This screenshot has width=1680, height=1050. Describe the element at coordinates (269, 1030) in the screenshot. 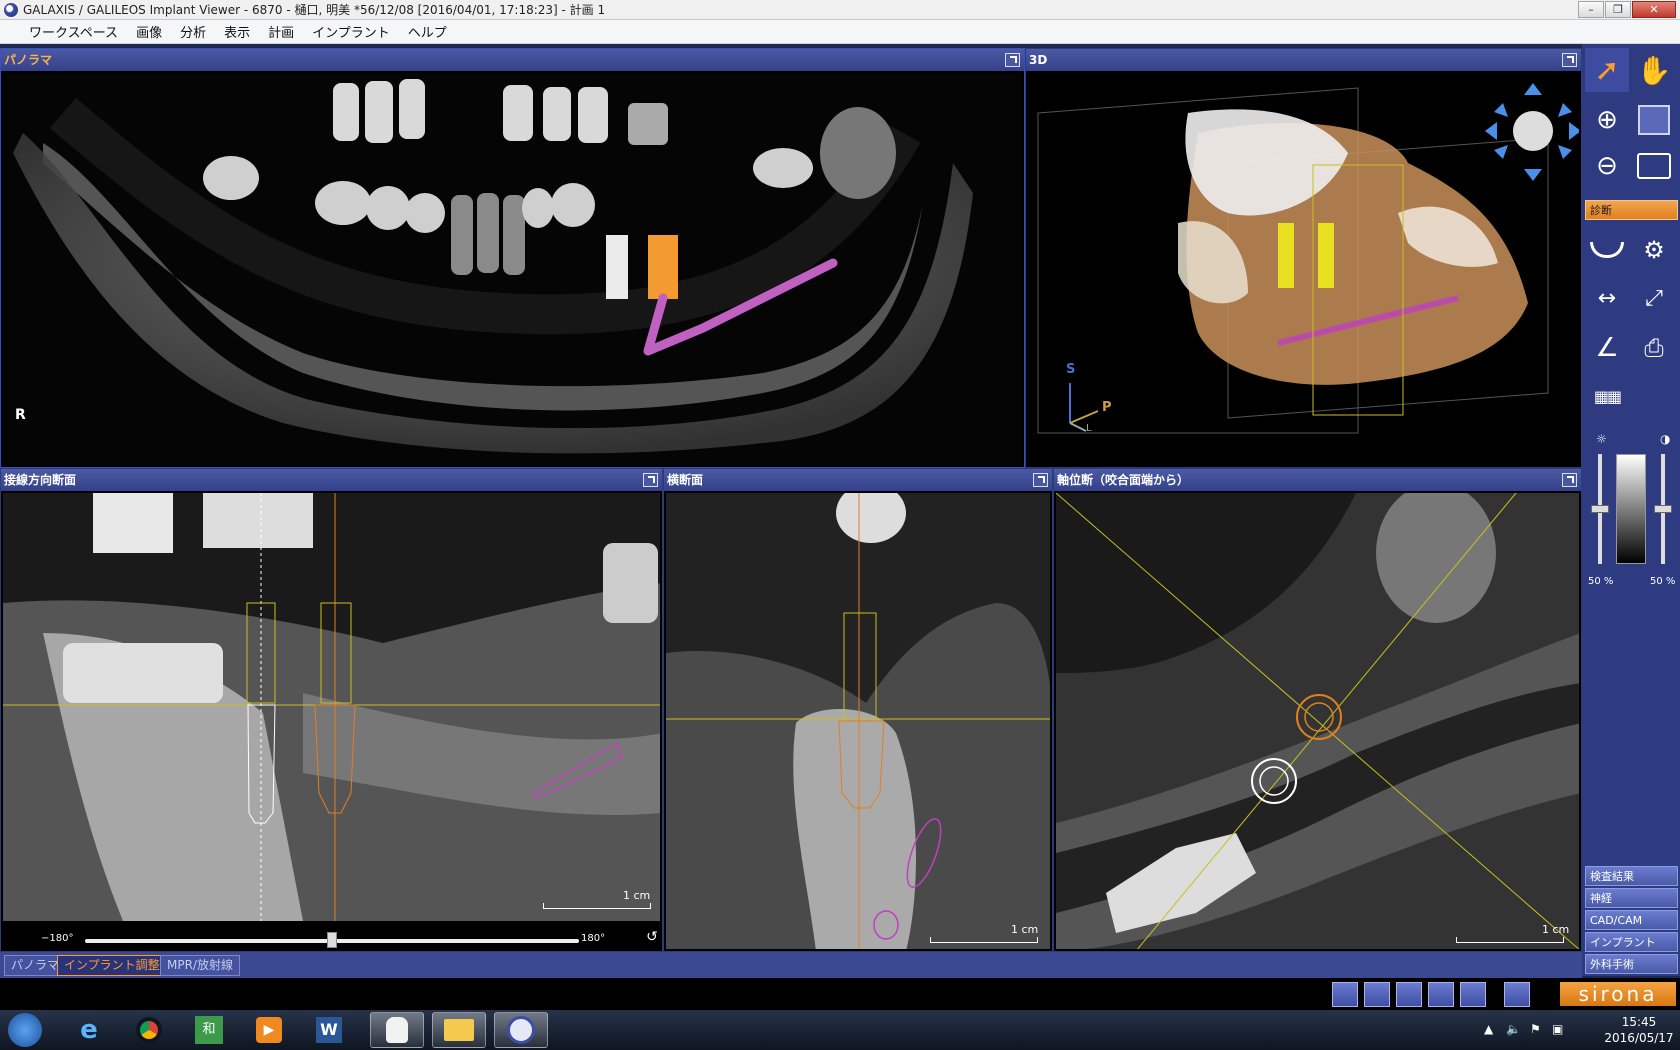

I see `taskbar-media: ▶` at that location.